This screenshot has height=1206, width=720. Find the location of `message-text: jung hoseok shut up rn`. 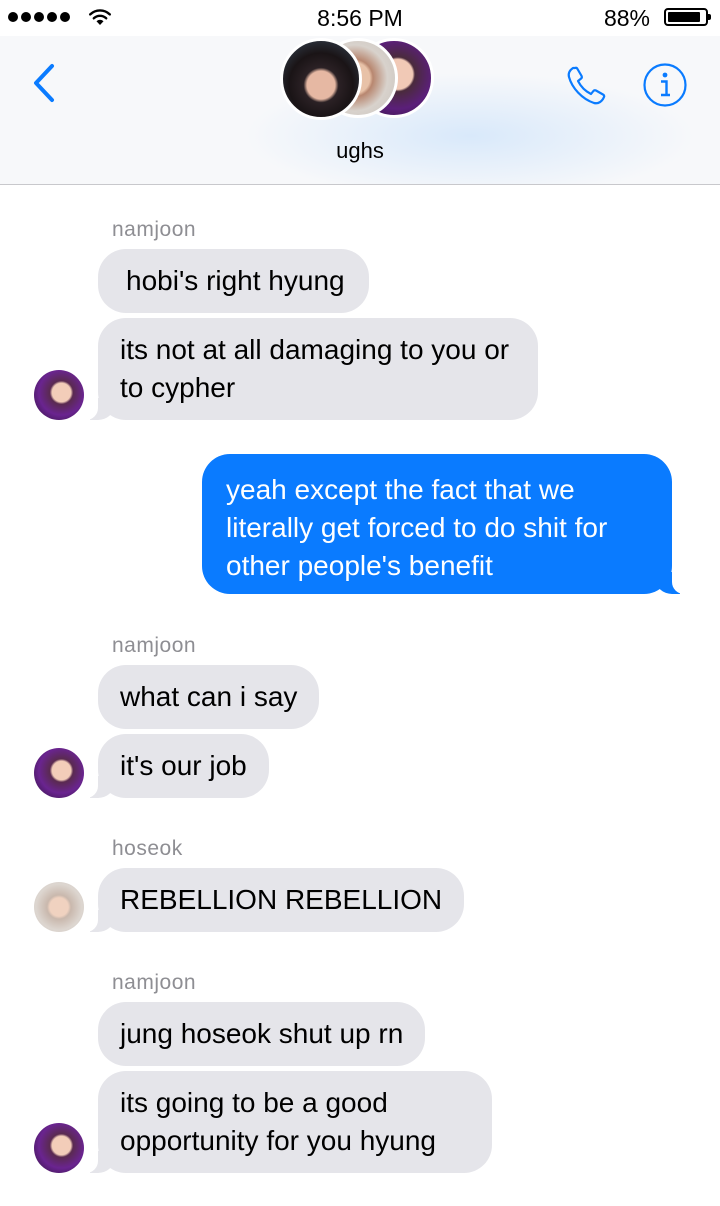

message-text: jung hoseok shut up rn is located at coordinates (262, 1033).